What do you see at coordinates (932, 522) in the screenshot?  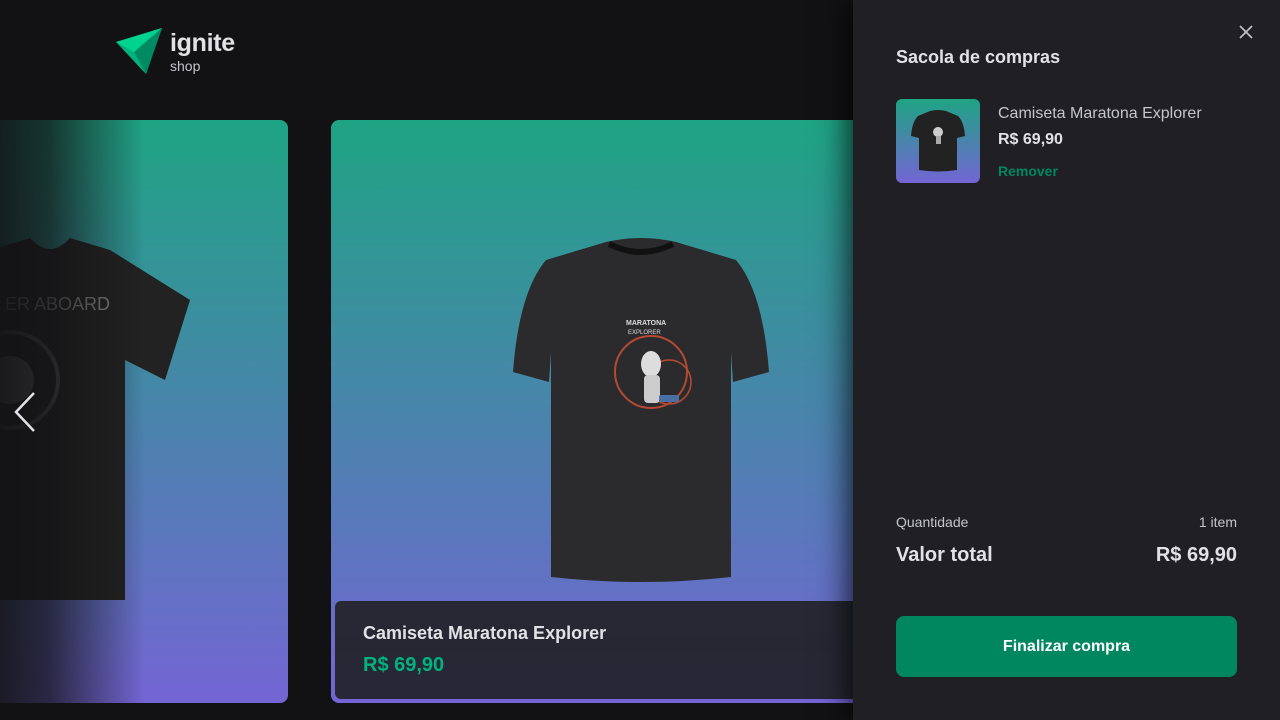 I see `quantity-label: Quantidade` at bounding box center [932, 522].